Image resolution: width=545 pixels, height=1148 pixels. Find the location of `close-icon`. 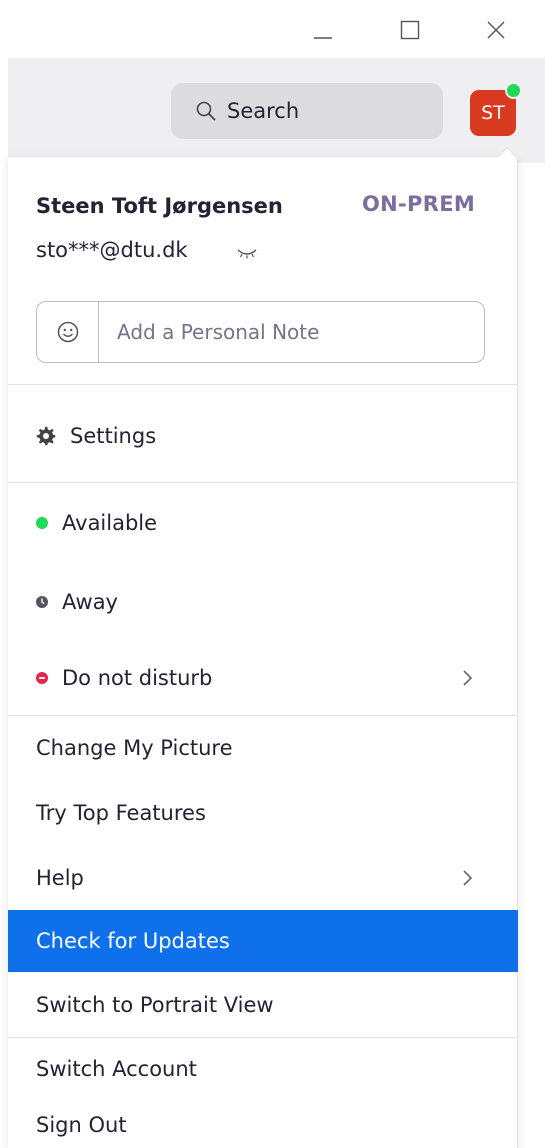

close-icon is located at coordinates (496, 30).